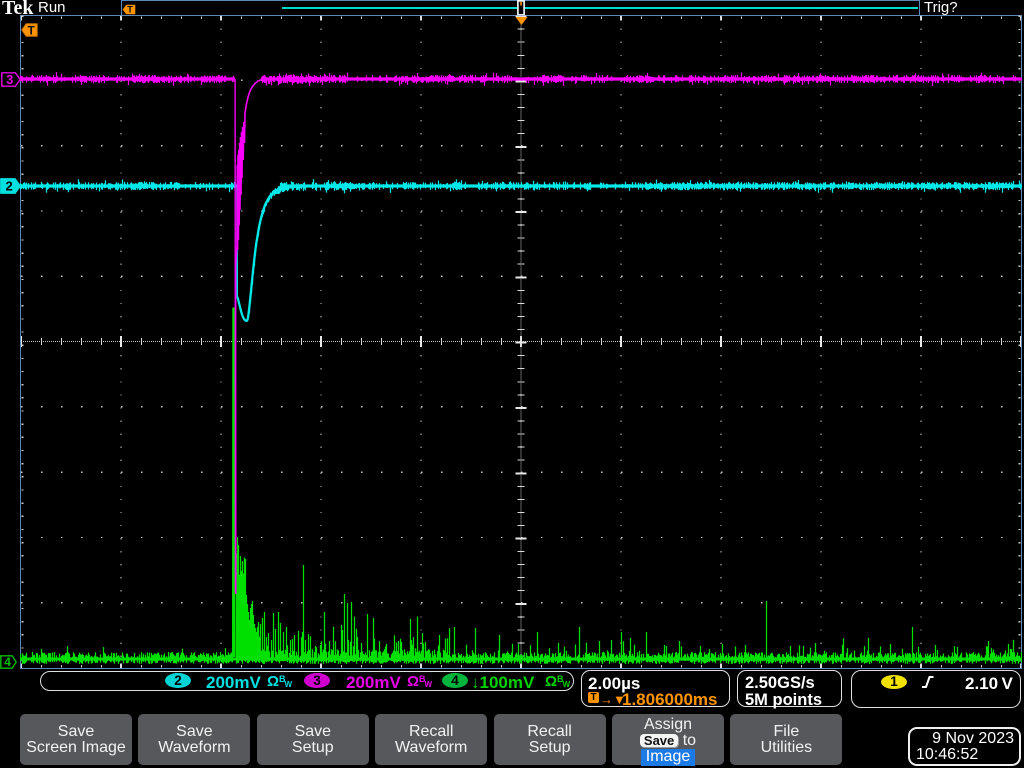 The height and width of the screenshot is (768, 1024). Describe the element at coordinates (9, 79) in the screenshot. I see `svg-text: 3` at that location.